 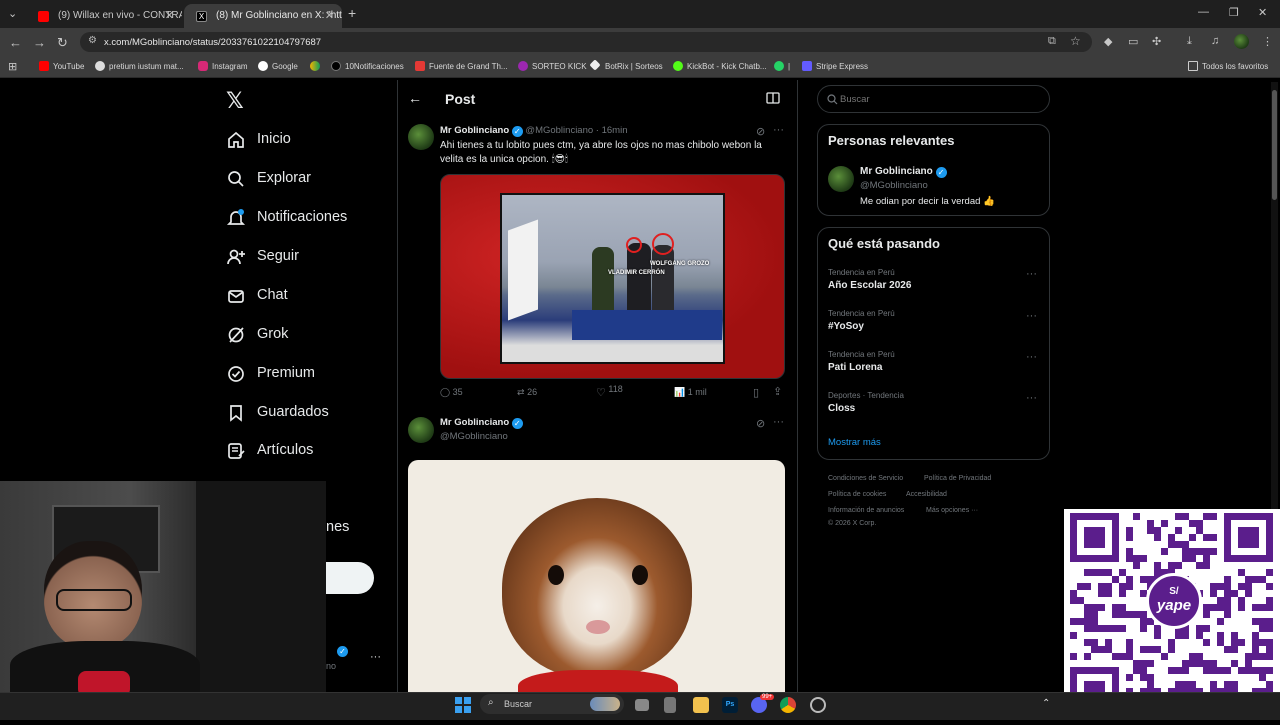 What do you see at coordinates (1262, 12) in the screenshot?
I see `close-window-icon: ✕` at bounding box center [1262, 12].